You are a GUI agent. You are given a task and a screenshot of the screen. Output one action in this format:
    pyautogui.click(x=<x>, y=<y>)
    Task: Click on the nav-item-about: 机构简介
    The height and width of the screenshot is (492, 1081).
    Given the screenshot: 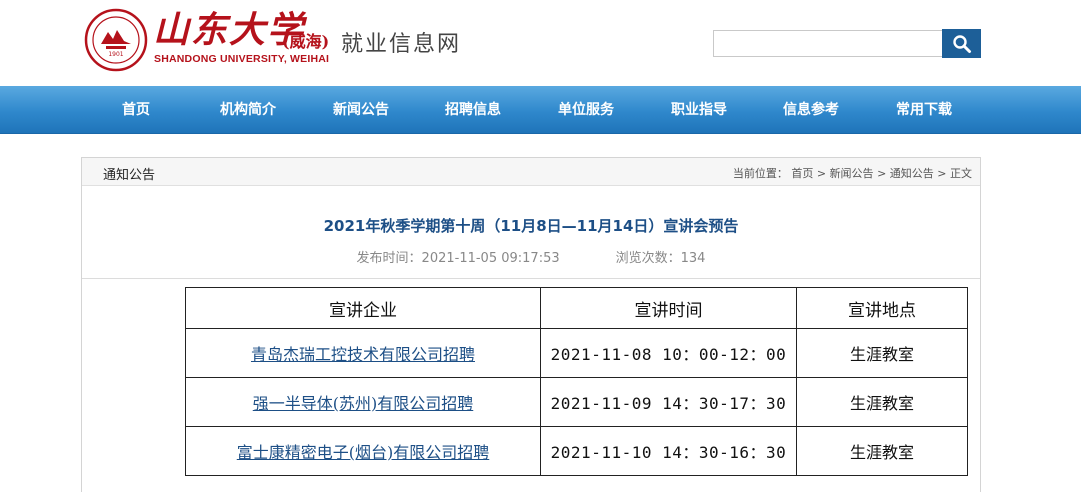 What is the action you would take?
    pyautogui.click(x=248, y=110)
    